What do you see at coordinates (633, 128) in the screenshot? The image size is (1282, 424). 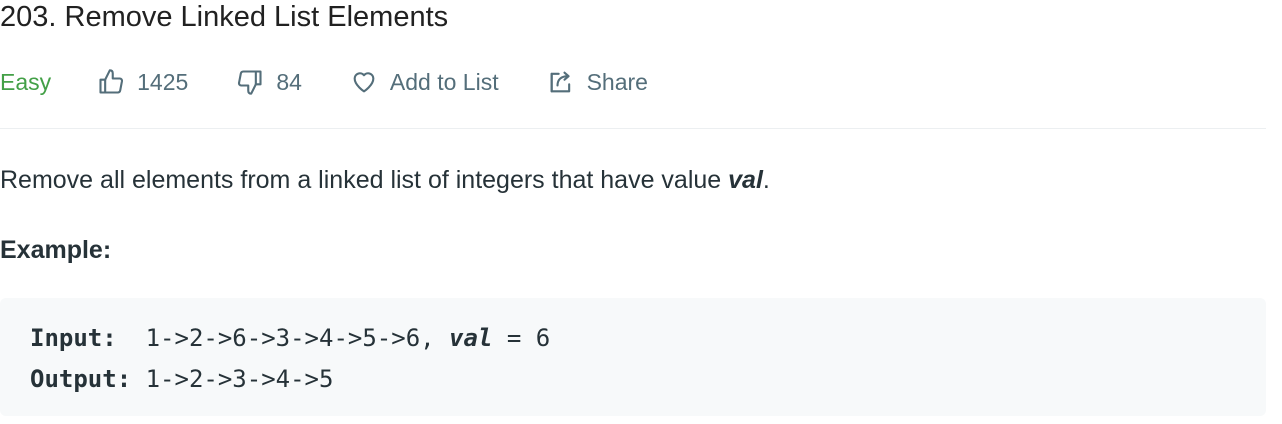 I see `section-divider` at bounding box center [633, 128].